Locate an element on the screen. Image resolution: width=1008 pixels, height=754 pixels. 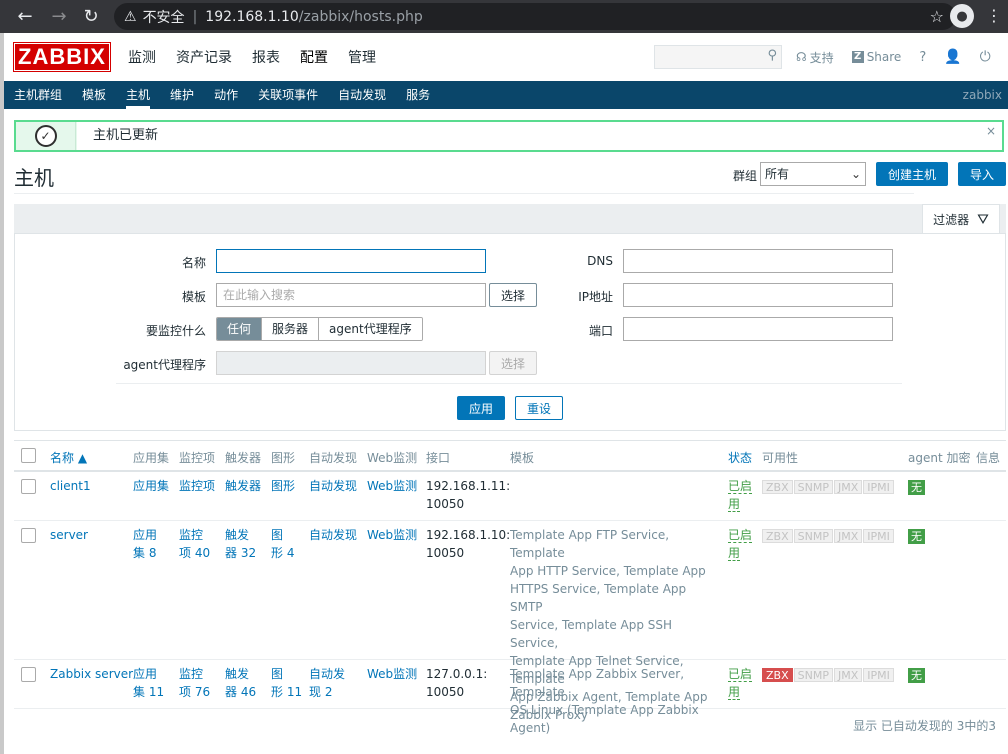
filter-templates-input: 在此输入搜索 is located at coordinates (351, 295).